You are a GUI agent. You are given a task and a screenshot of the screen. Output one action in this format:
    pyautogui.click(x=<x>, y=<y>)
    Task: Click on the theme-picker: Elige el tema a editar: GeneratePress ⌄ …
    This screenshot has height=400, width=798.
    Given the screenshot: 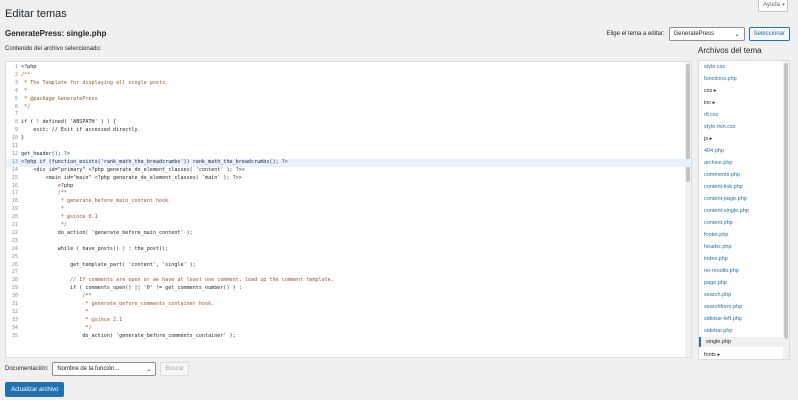 What is the action you would take?
    pyautogui.click(x=698, y=34)
    